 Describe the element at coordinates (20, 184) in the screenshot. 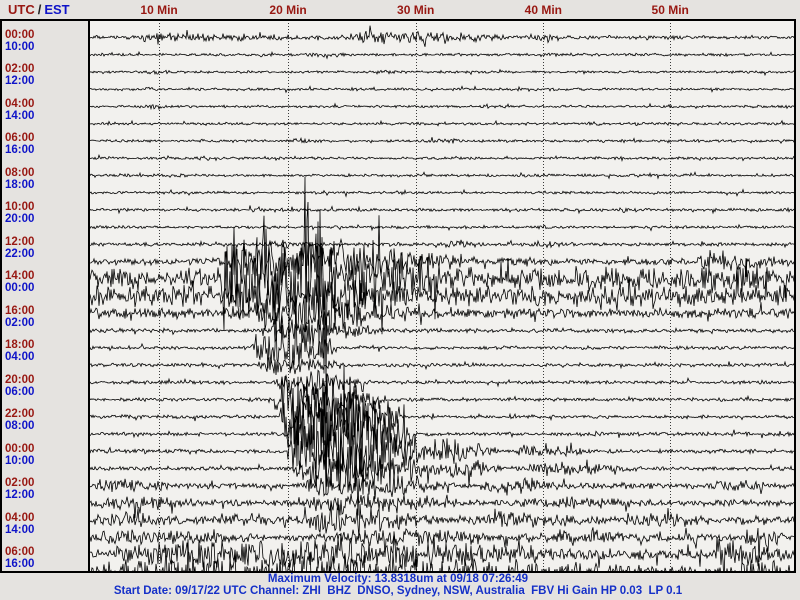

I see `time-label-est: 18:00` at that location.